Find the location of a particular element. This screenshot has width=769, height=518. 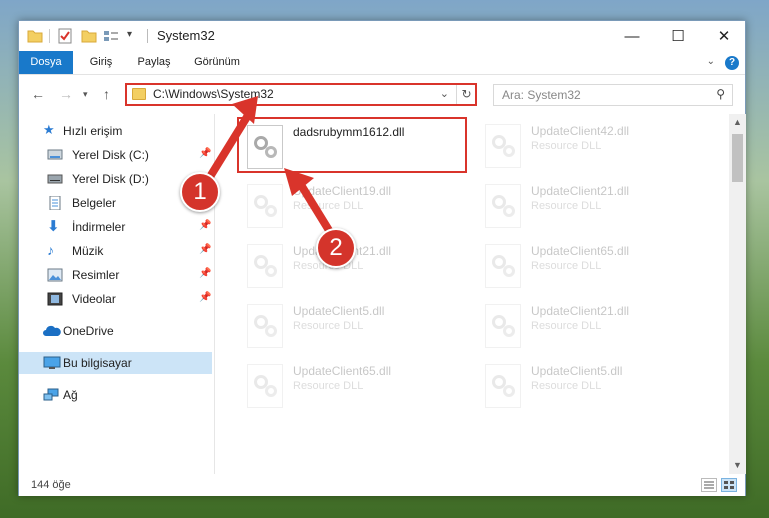

arrow-two is located at coordinates (314, 206).